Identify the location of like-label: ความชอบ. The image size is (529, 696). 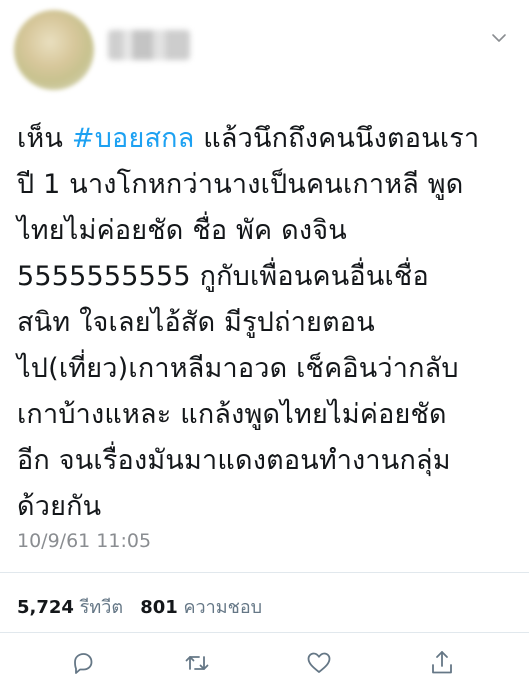
(223, 607).